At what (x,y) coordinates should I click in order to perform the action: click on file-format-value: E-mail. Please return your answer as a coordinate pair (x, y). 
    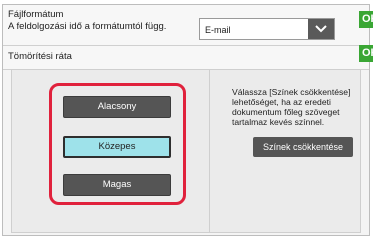
    Looking at the image, I should click on (218, 30).